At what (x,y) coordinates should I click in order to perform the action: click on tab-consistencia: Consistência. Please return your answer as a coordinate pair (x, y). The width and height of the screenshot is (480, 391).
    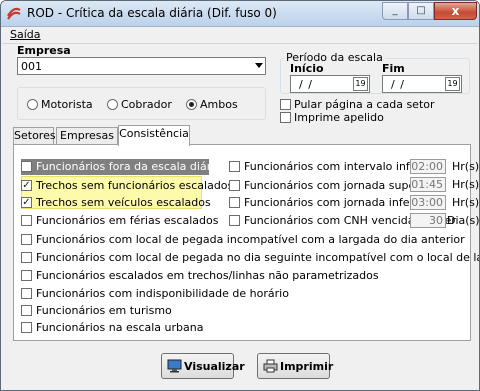
    Looking at the image, I should click on (154, 135).